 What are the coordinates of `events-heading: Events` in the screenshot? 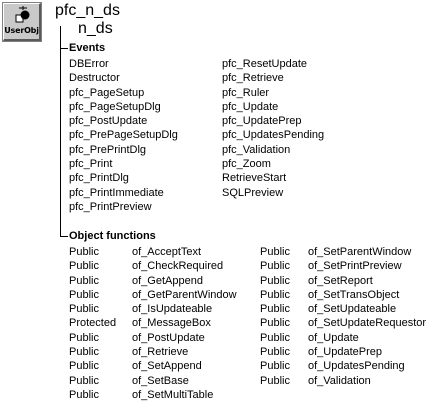 It's located at (87, 48).